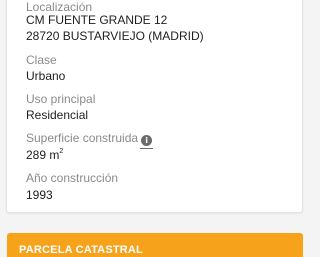 This screenshot has height=257, width=320. I want to click on clase-value: Urbano, so click(46, 76).